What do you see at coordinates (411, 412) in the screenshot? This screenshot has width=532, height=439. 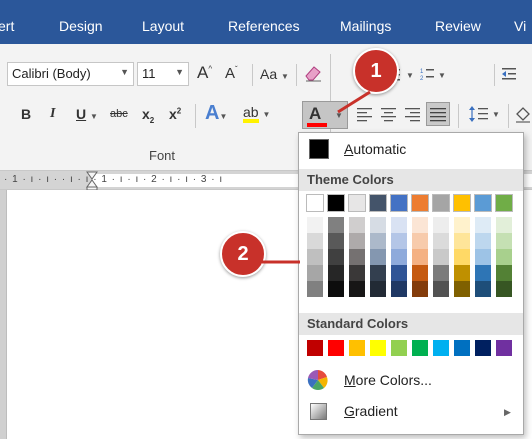 I see `gradient-item: Gradient ▶` at bounding box center [411, 412].